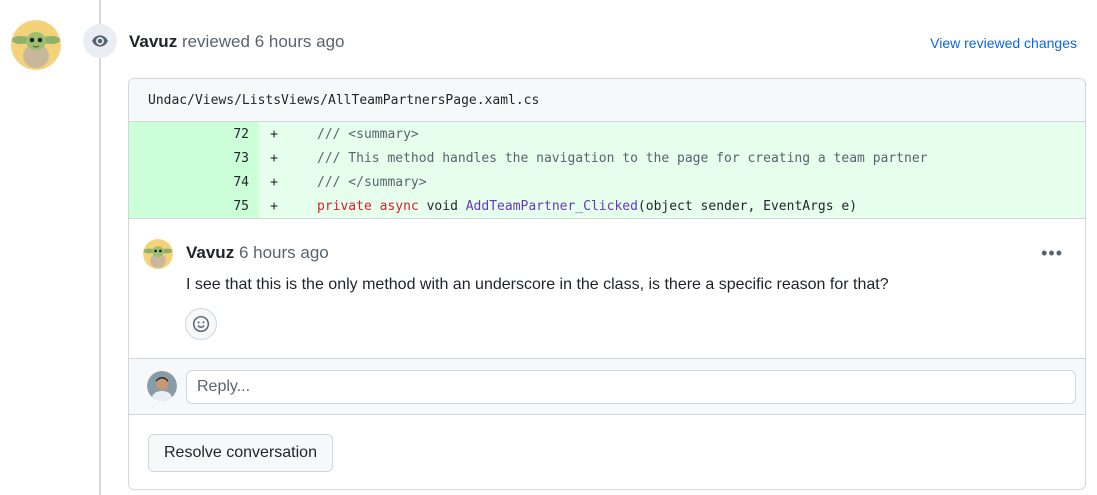 The height and width of the screenshot is (495, 1097). What do you see at coordinates (1003, 43) in the screenshot?
I see `view-reviewed-changes-link: View reviewed changes` at bounding box center [1003, 43].